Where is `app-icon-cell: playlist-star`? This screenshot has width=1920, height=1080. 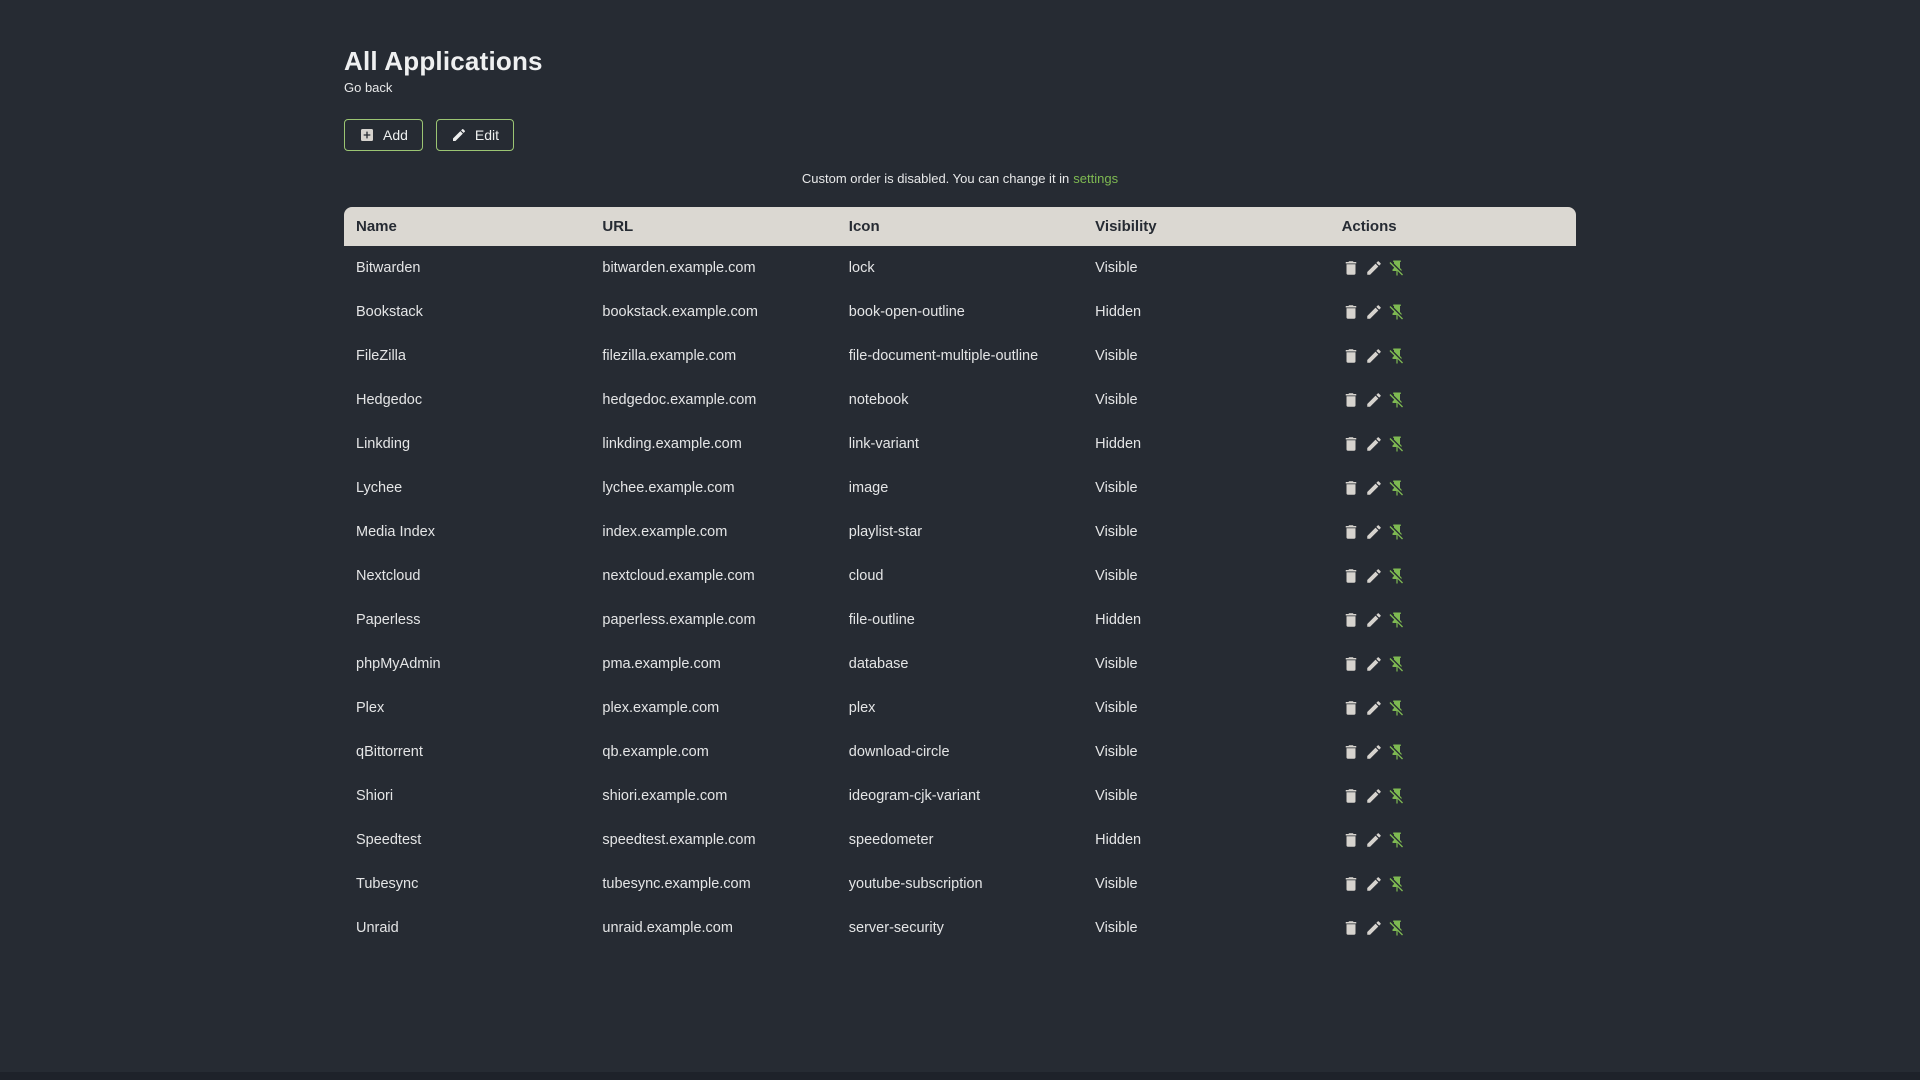 app-icon-cell: playlist-star is located at coordinates (885, 532).